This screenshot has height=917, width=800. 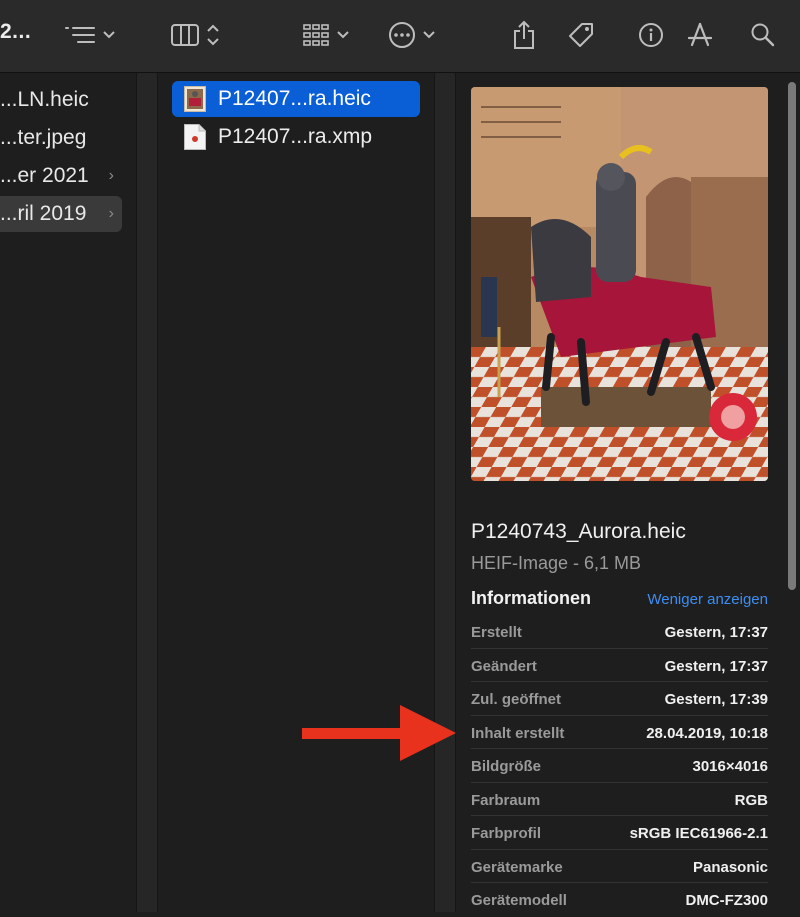 I want to click on column-view-icon, so click(x=185, y=35).